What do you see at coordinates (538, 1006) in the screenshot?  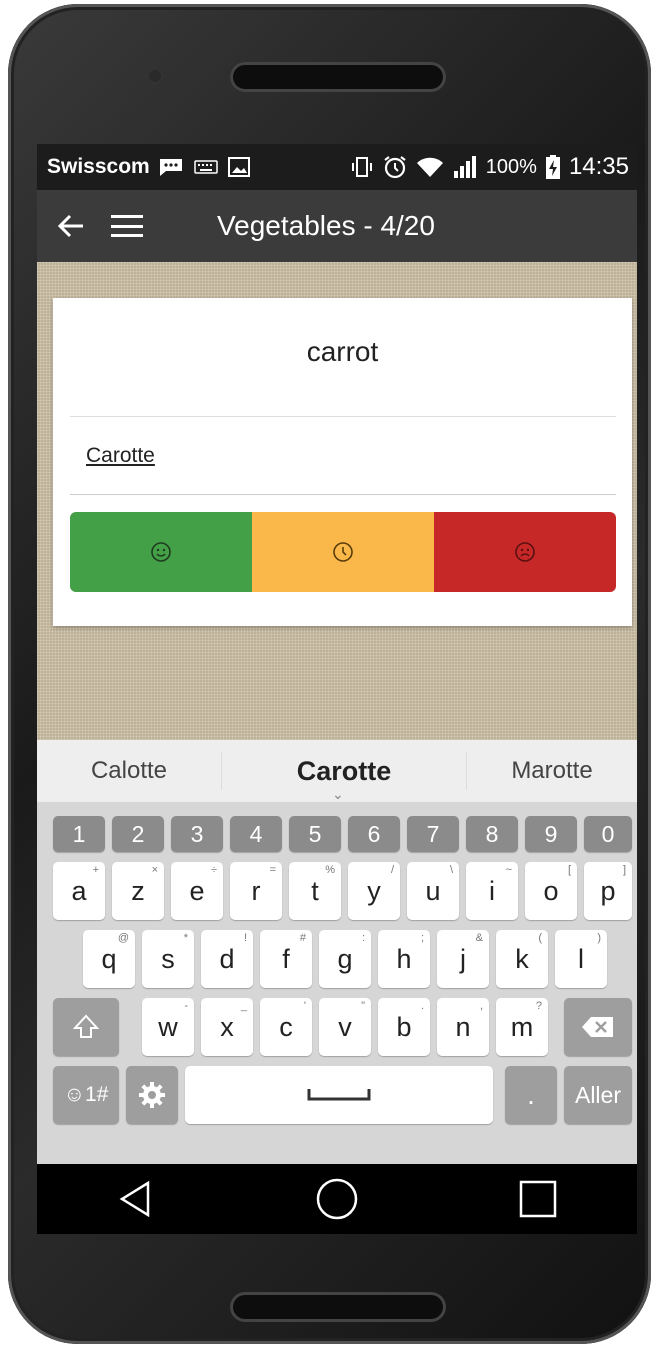 I see `key-alt-label: ?` at bounding box center [538, 1006].